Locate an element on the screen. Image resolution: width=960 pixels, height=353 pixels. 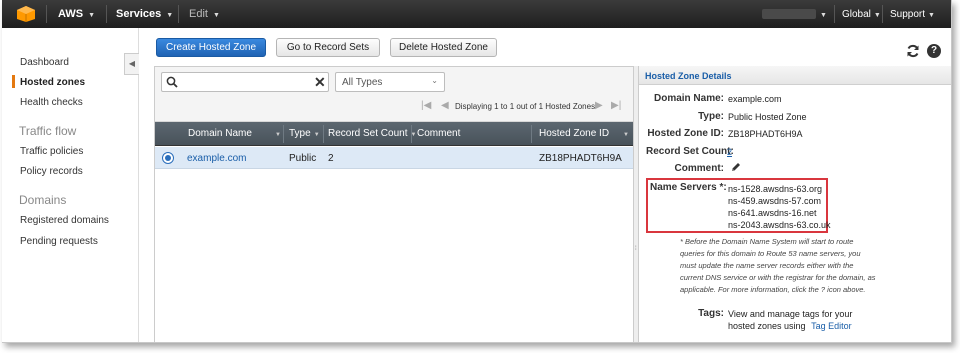
comment-label: Comment: is located at coordinates (699, 168).